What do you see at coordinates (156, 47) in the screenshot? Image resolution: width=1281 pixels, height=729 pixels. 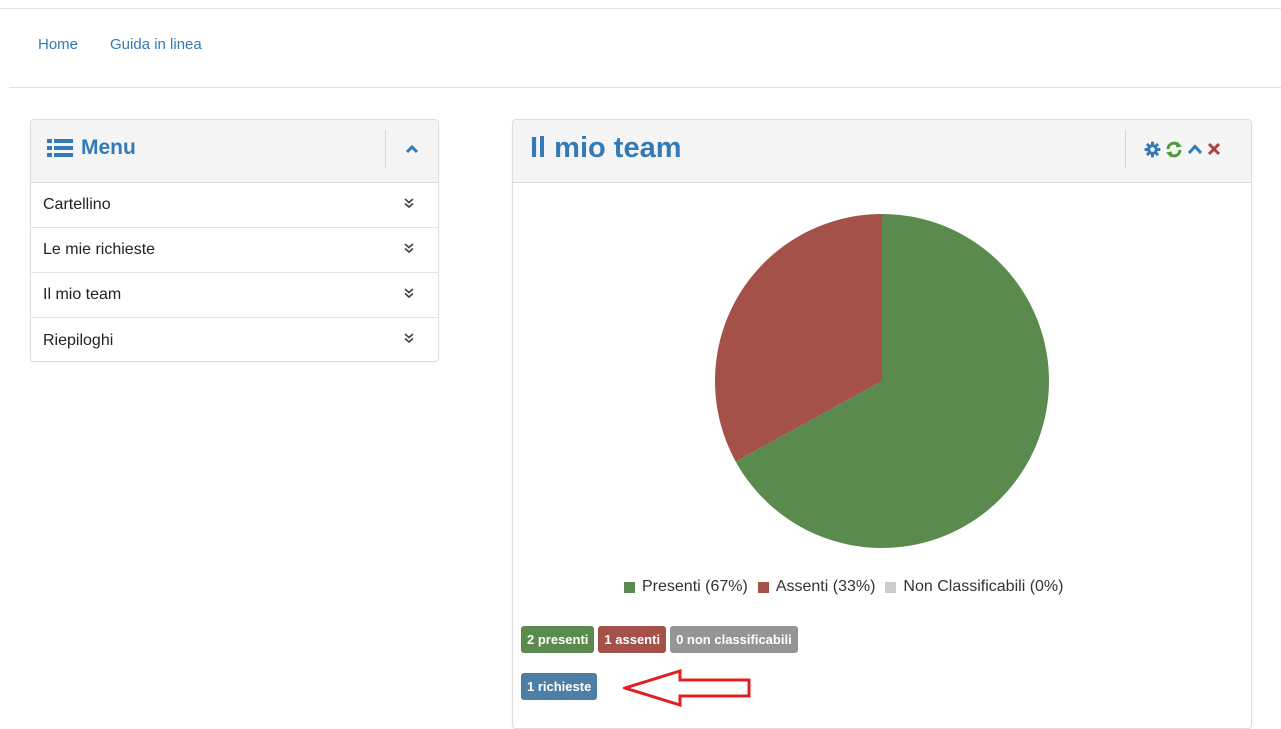 I see `nav-help-link: Guida in linea` at bounding box center [156, 47].